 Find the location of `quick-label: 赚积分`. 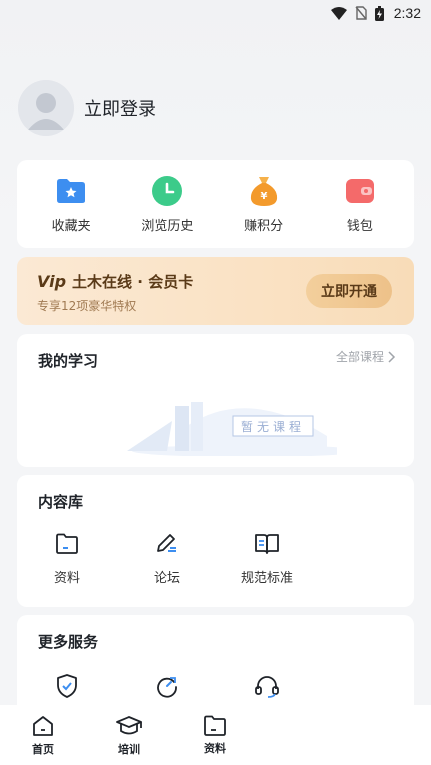

quick-label: 赚积分 is located at coordinates (264, 226).